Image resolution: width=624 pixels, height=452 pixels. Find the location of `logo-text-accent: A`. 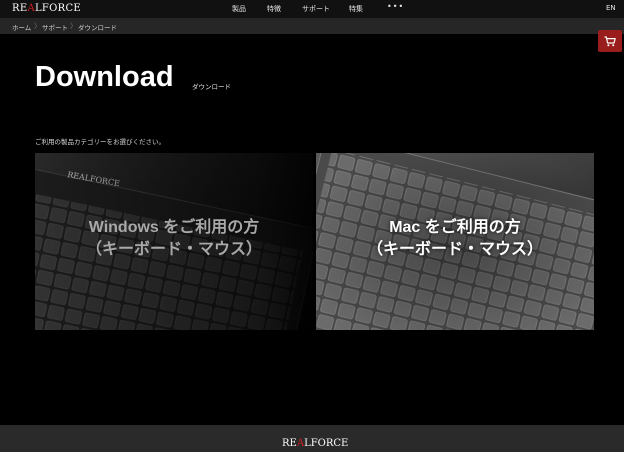

logo-text-accent: A is located at coordinates (31, 8).